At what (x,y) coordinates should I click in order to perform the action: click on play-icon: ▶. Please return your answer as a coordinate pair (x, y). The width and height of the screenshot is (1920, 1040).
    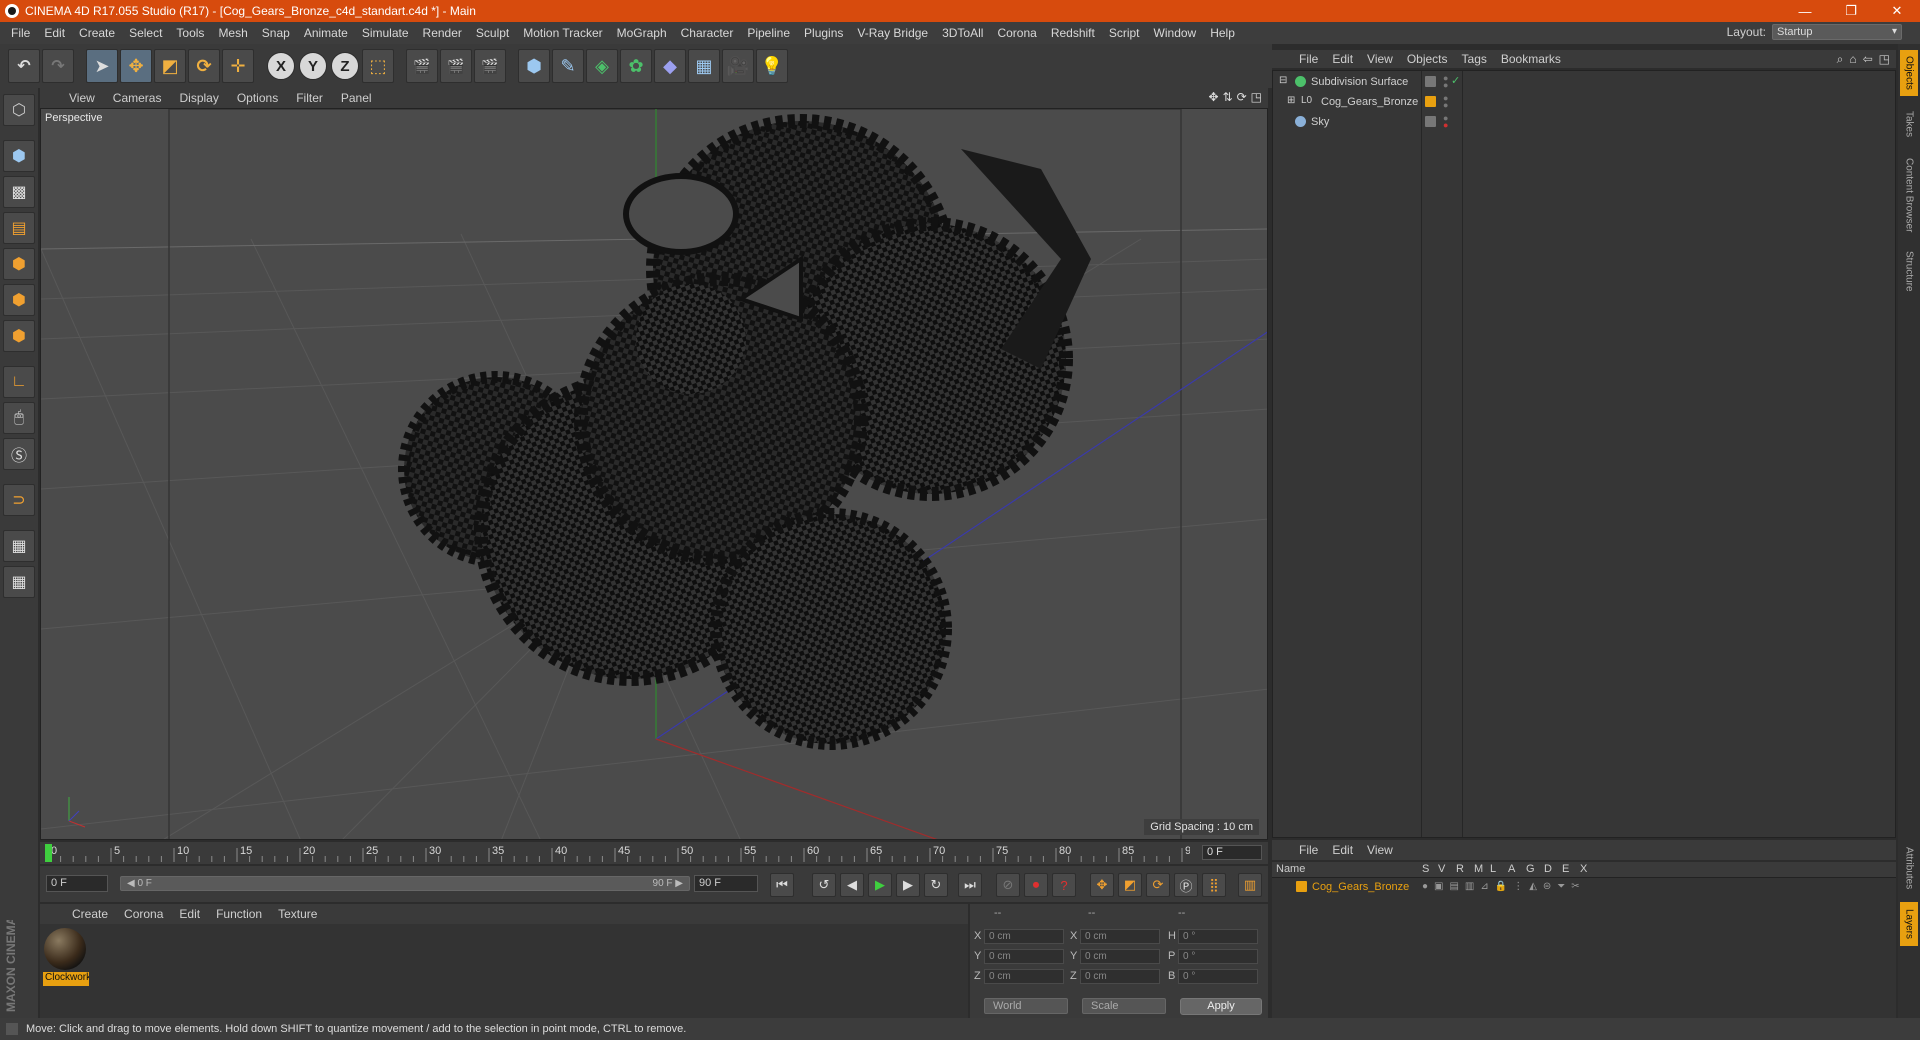
    Looking at the image, I should click on (880, 885).